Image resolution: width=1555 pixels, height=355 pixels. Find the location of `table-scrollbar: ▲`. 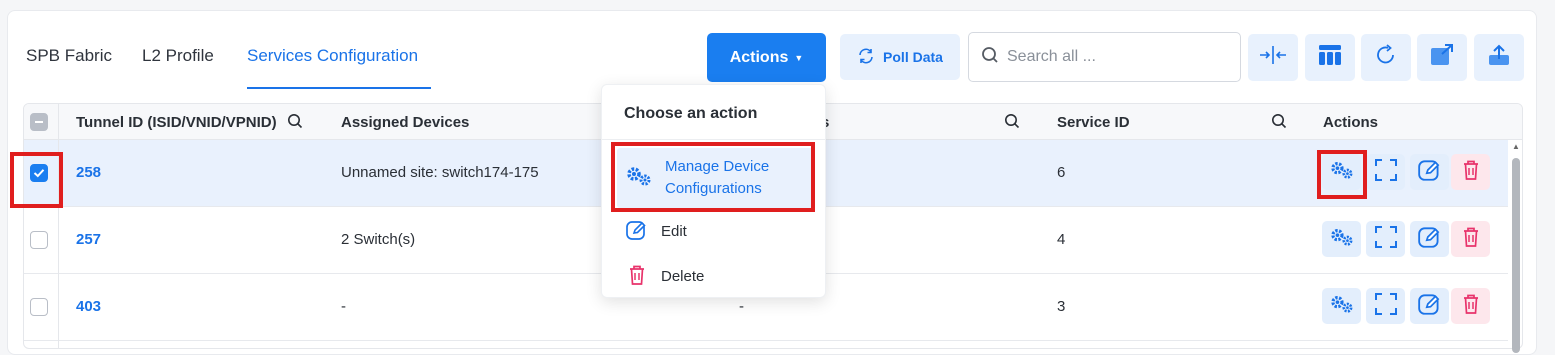

table-scrollbar: ▲ is located at coordinates (1516, 244).